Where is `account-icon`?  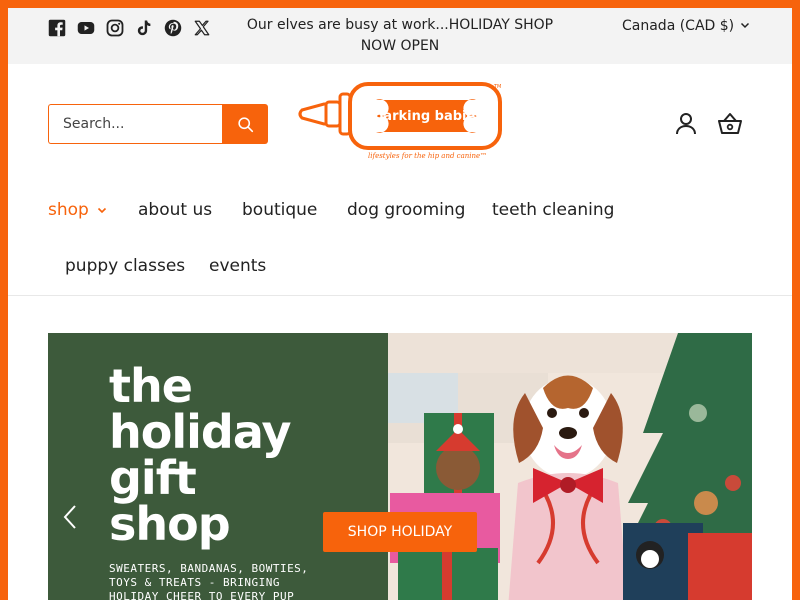 account-icon is located at coordinates (686, 124).